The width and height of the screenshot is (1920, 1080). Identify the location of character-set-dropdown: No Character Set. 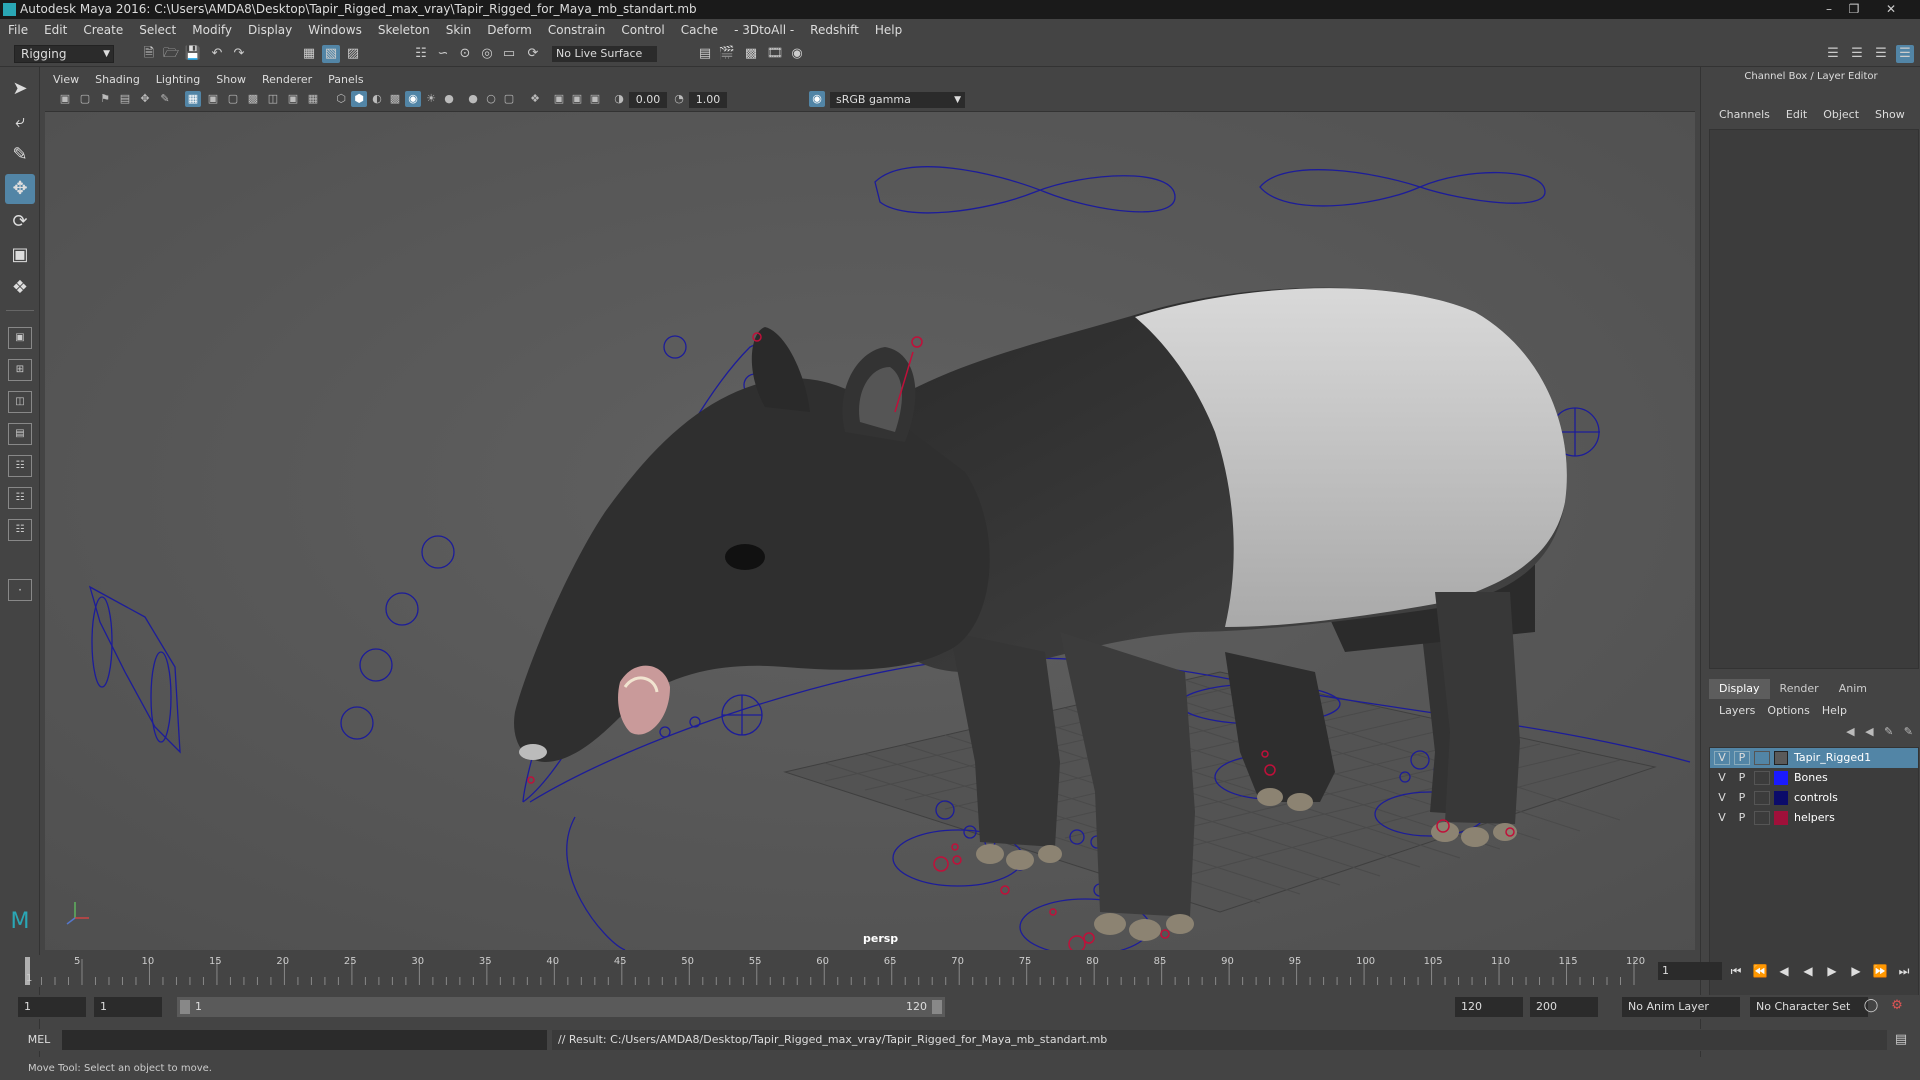
(1809, 1007).